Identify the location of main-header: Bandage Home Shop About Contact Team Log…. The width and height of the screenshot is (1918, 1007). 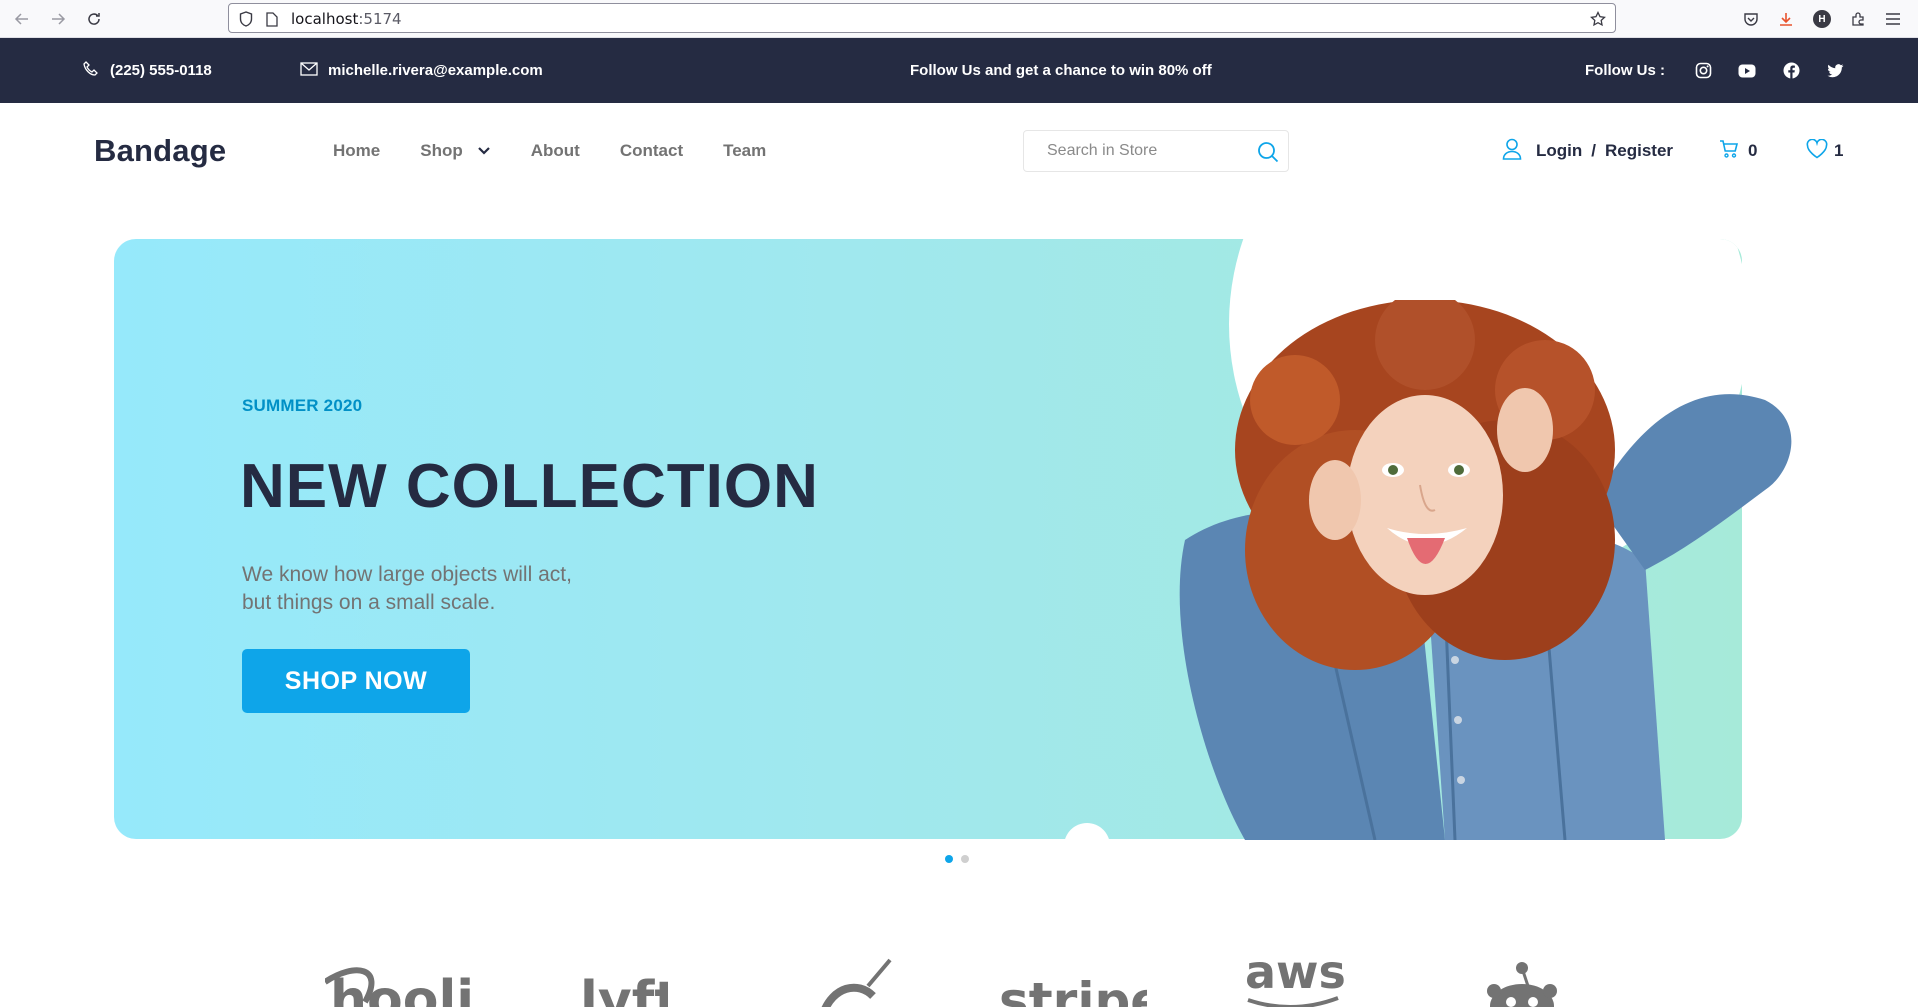
(959, 151).